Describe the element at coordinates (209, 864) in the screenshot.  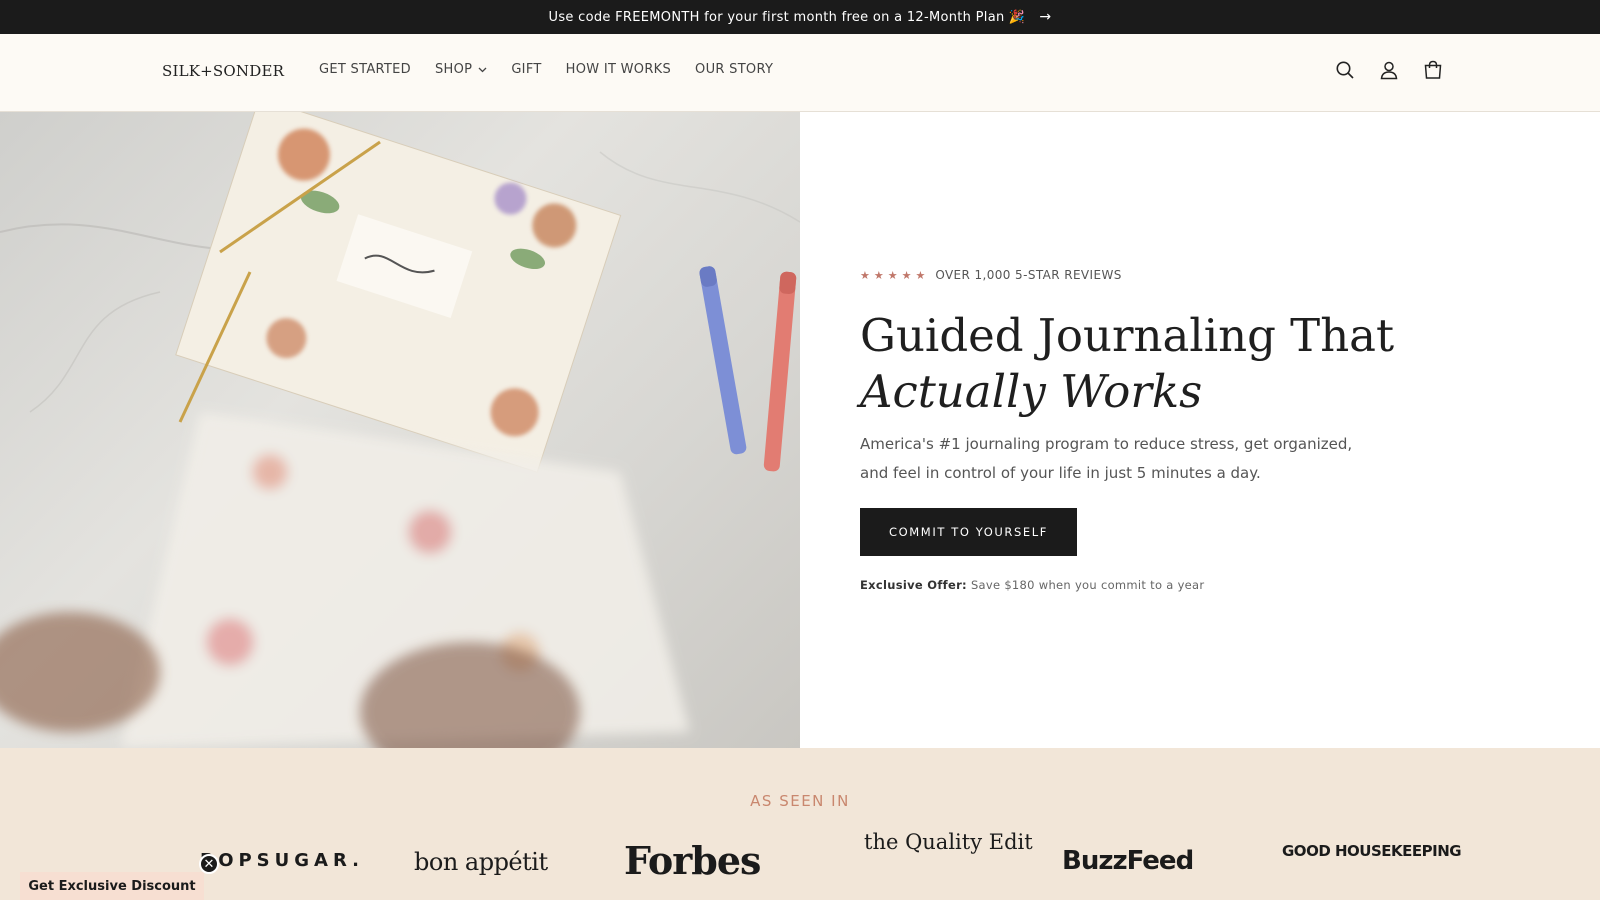
I see `close-icon: ✕` at that location.